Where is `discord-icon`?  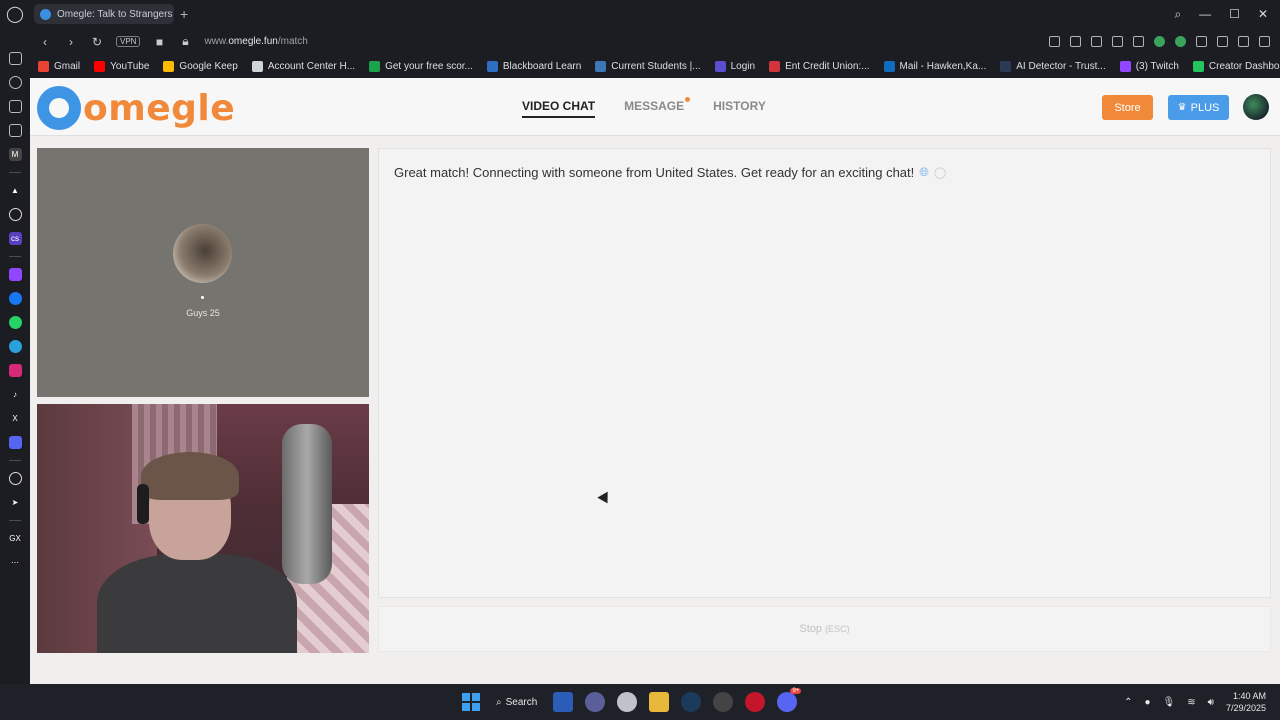
discord-icon is located at coordinates (15, 442).